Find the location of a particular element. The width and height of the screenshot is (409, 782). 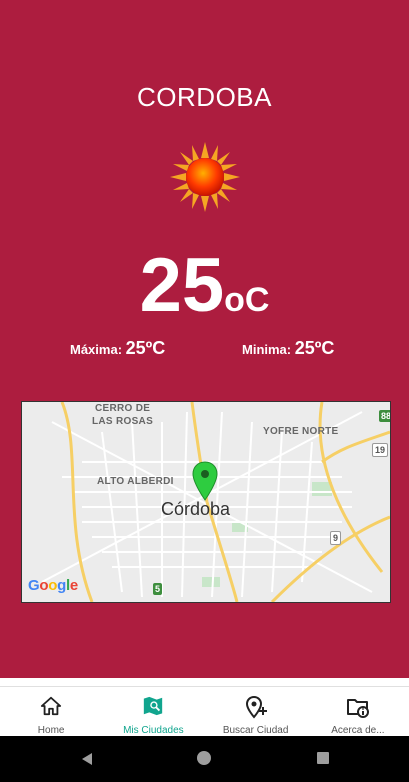

min-temperature: Minima: 25ºC is located at coordinates (288, 348).